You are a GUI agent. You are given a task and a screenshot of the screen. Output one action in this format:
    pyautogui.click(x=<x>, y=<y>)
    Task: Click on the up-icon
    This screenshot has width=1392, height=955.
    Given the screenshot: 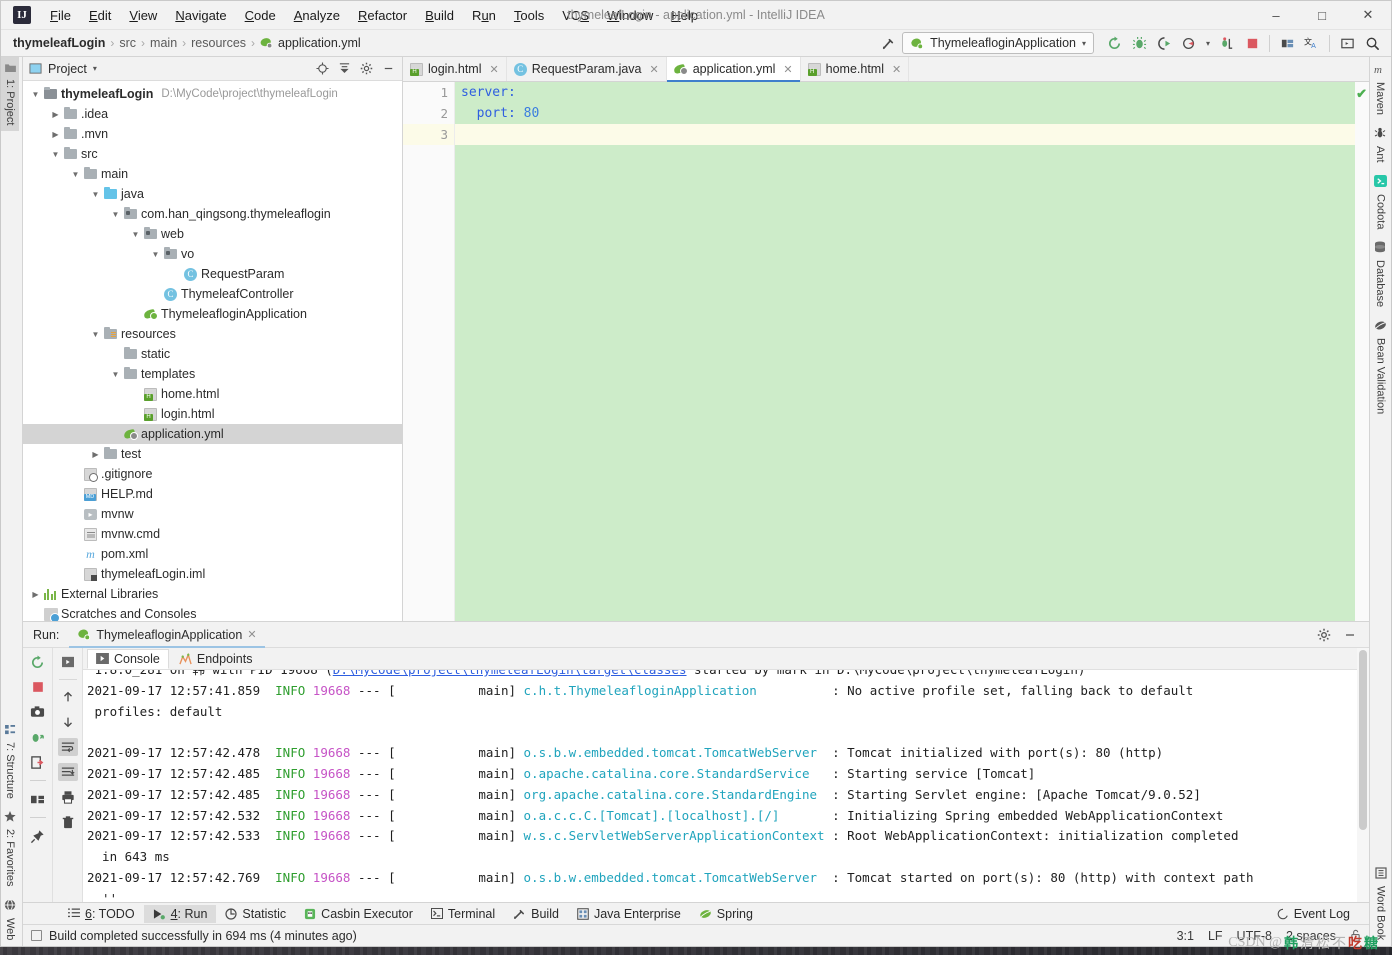 What is the action you would take?
    pyautogui.click(x=68, y=697)
    